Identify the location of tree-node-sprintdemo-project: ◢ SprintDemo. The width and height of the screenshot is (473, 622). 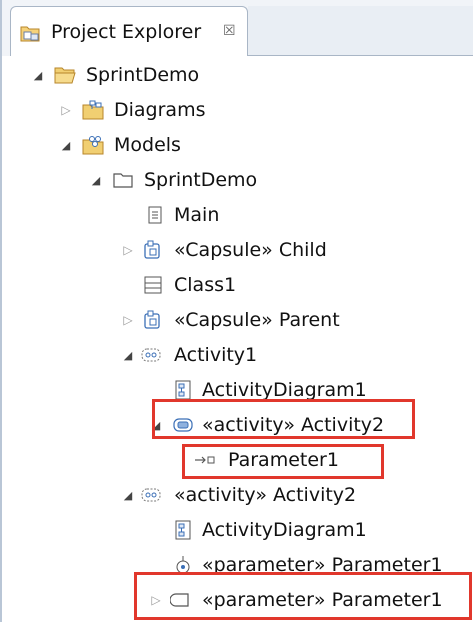
(130, 75).